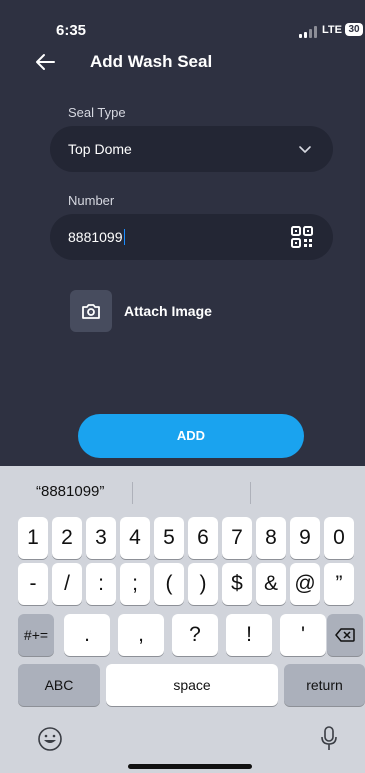  Describe the element at coordinates (151, 61) in the screenshot. I see `page-title: Add Wash Seal` at that location.